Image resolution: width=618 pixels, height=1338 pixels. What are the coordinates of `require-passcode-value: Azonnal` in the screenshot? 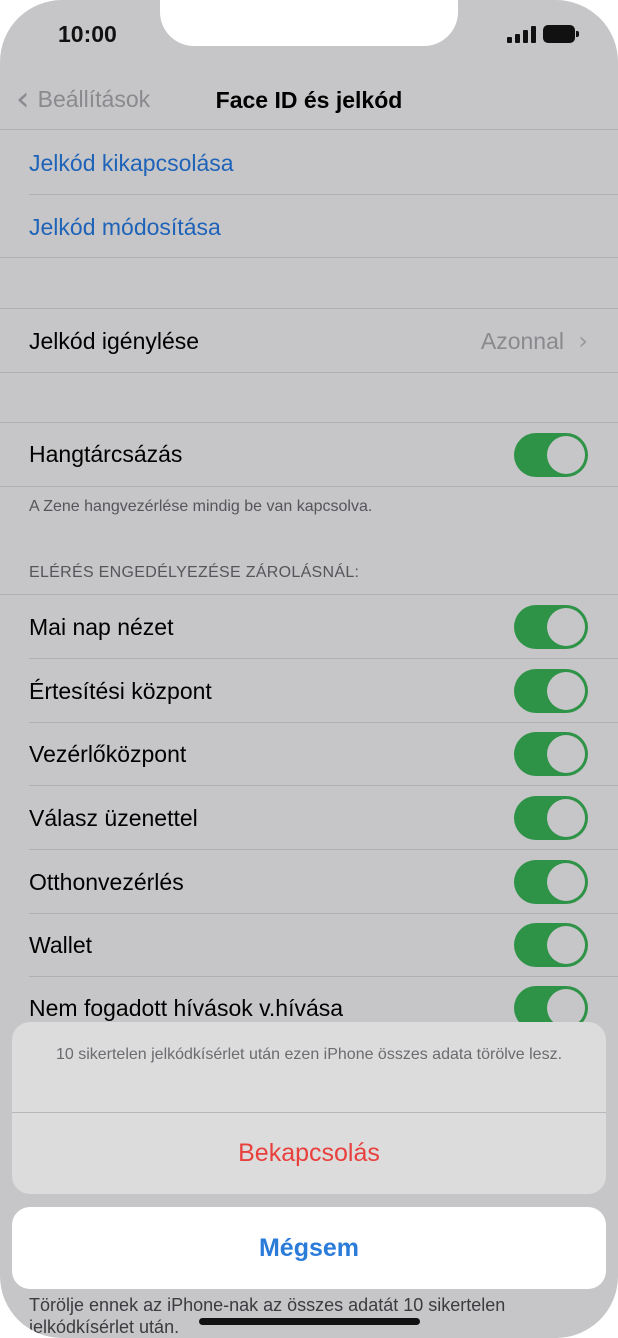 It's located at (522, 340).